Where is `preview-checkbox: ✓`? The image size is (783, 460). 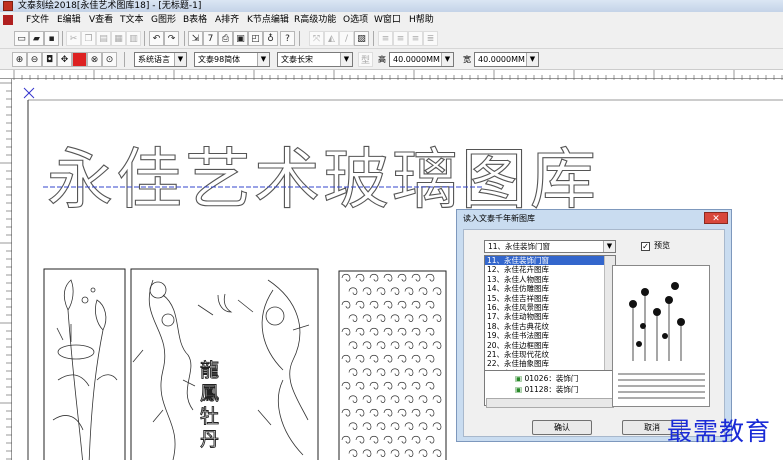 preview-checkbox: ✓ is located at coordinates (645, 246).